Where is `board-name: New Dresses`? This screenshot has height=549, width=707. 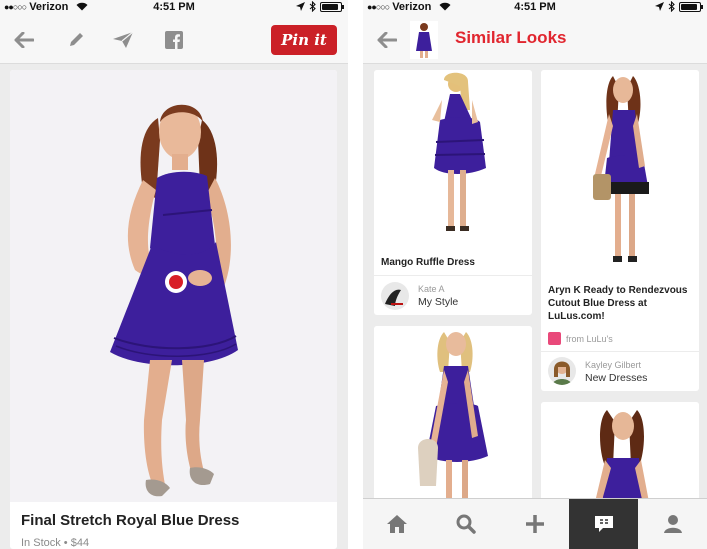
board-name: New Dresses is located at coordinates (616, 378).